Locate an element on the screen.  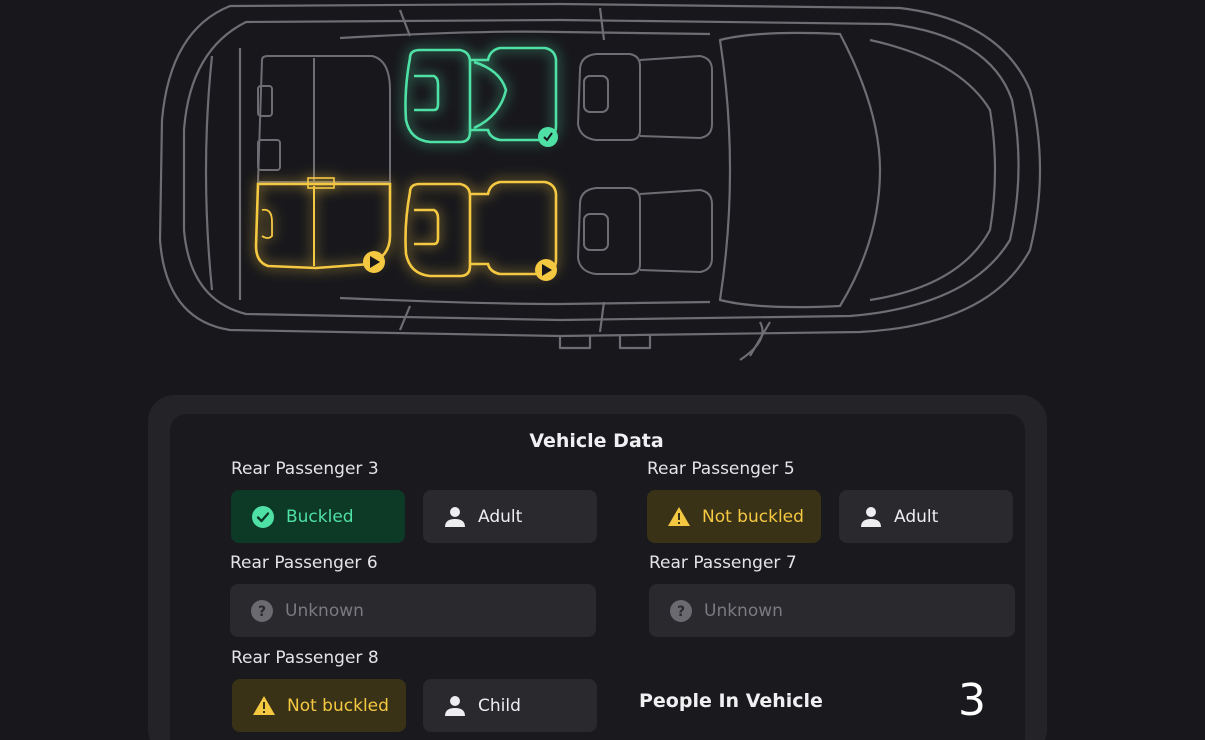
occupant-type-rear-passenger-8: Child is located at coordinates (510, 705).